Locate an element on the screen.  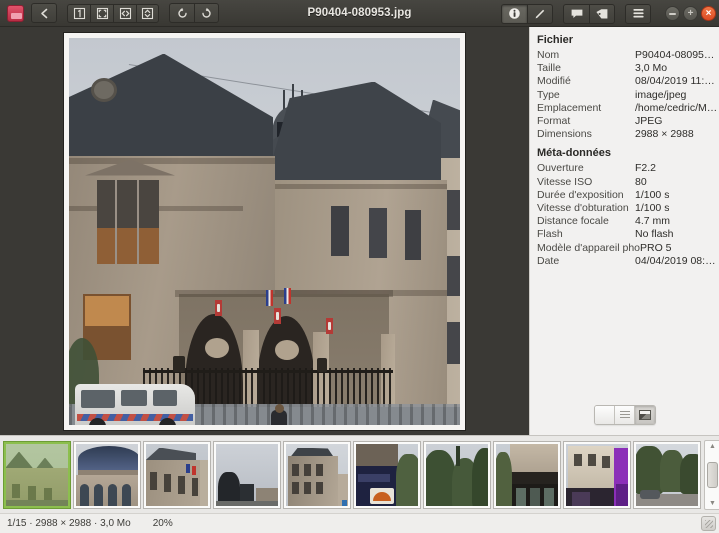
edit-button is located at coordinates (540, 13).